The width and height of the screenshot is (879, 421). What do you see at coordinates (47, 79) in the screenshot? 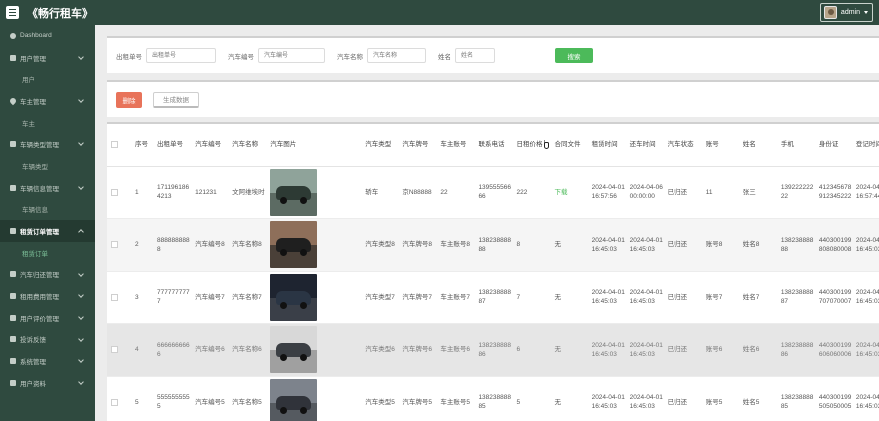
I see `sidebar-item-2: 用户` at bounding box center [47, 79].